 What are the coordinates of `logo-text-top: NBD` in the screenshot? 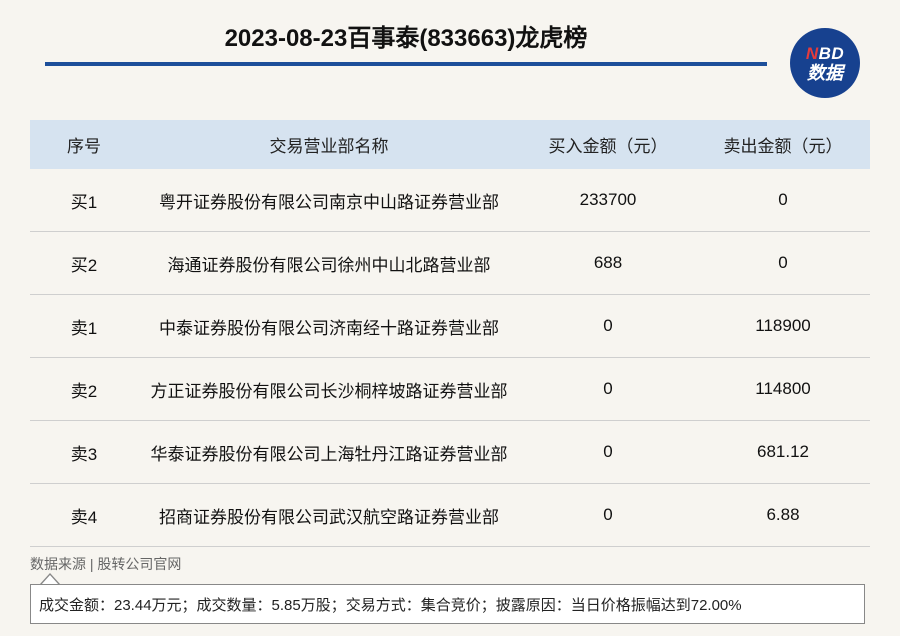 It's located at (825, 53).